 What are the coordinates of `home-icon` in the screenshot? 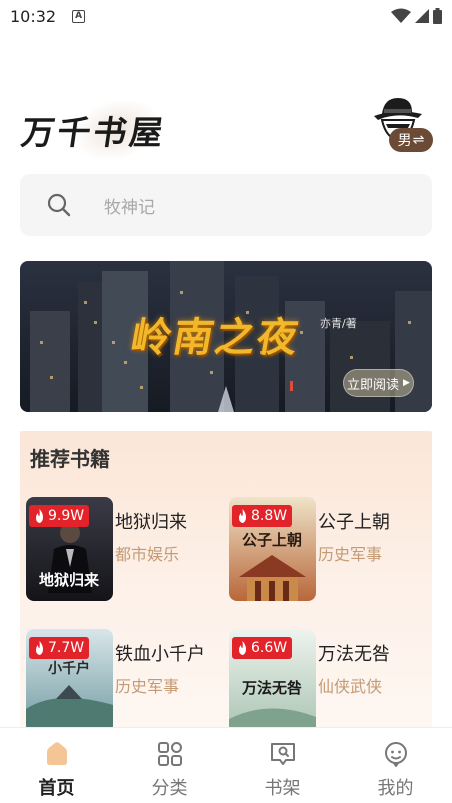 It's located at (56, 753).